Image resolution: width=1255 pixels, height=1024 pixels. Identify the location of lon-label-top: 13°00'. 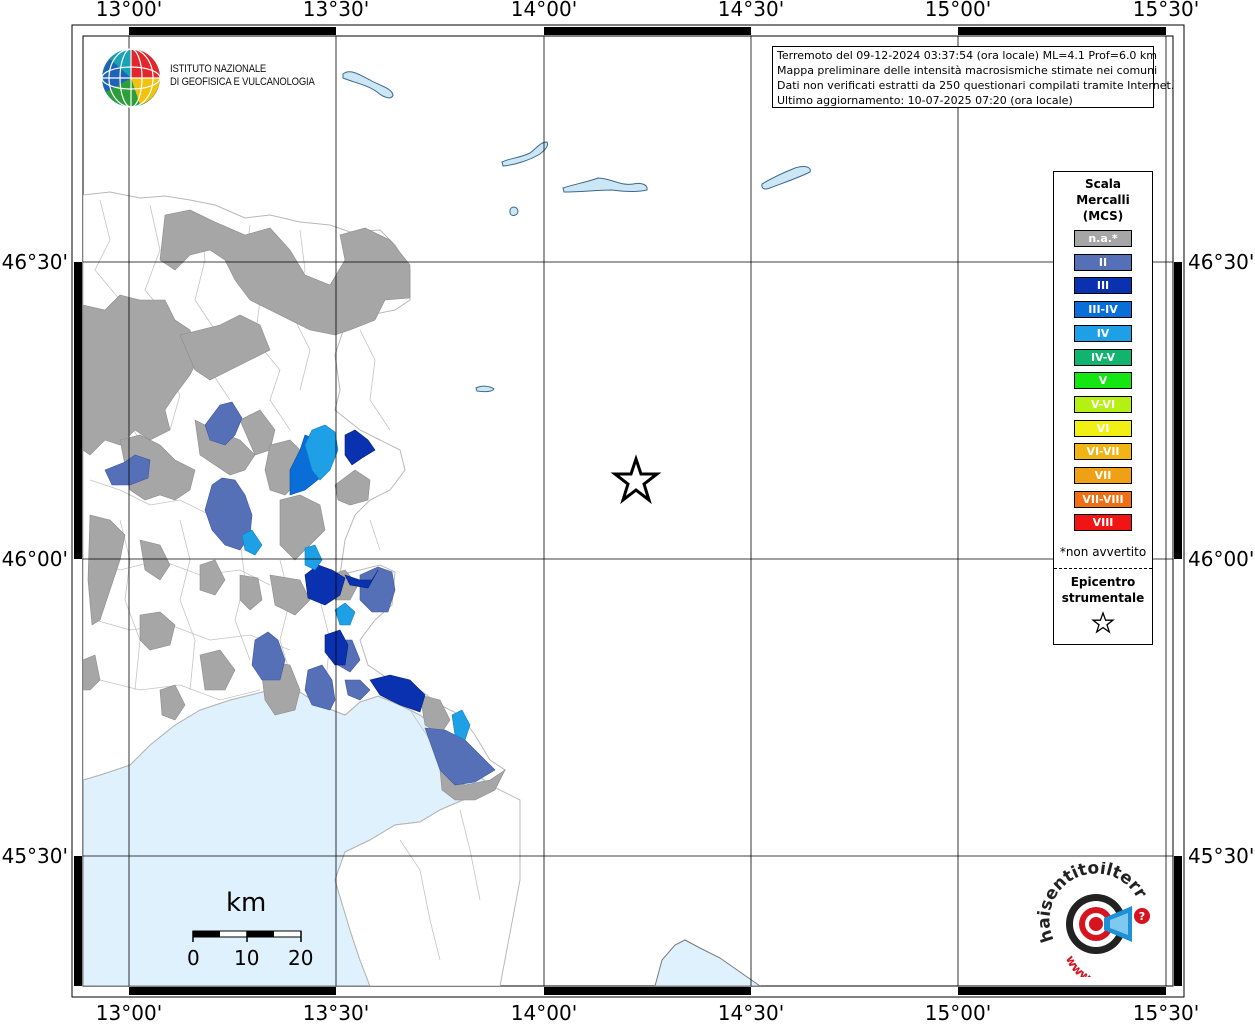
(129, 10).